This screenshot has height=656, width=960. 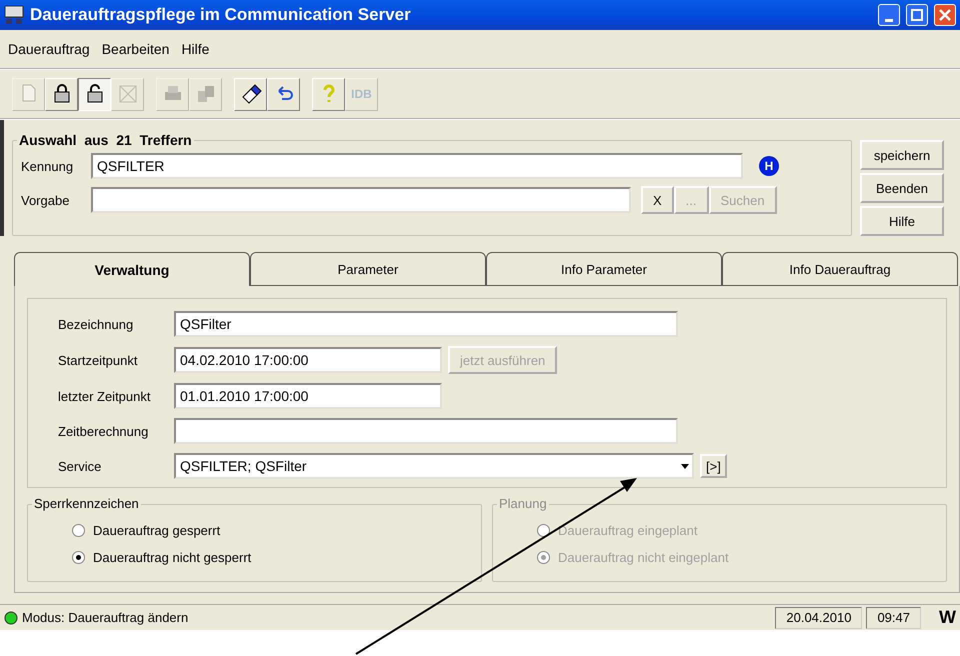 What do you see at coordinates (49, 49) in the screenshot?
I see `menu-item: Dauerauftrag` at bounding box center [49, 49].